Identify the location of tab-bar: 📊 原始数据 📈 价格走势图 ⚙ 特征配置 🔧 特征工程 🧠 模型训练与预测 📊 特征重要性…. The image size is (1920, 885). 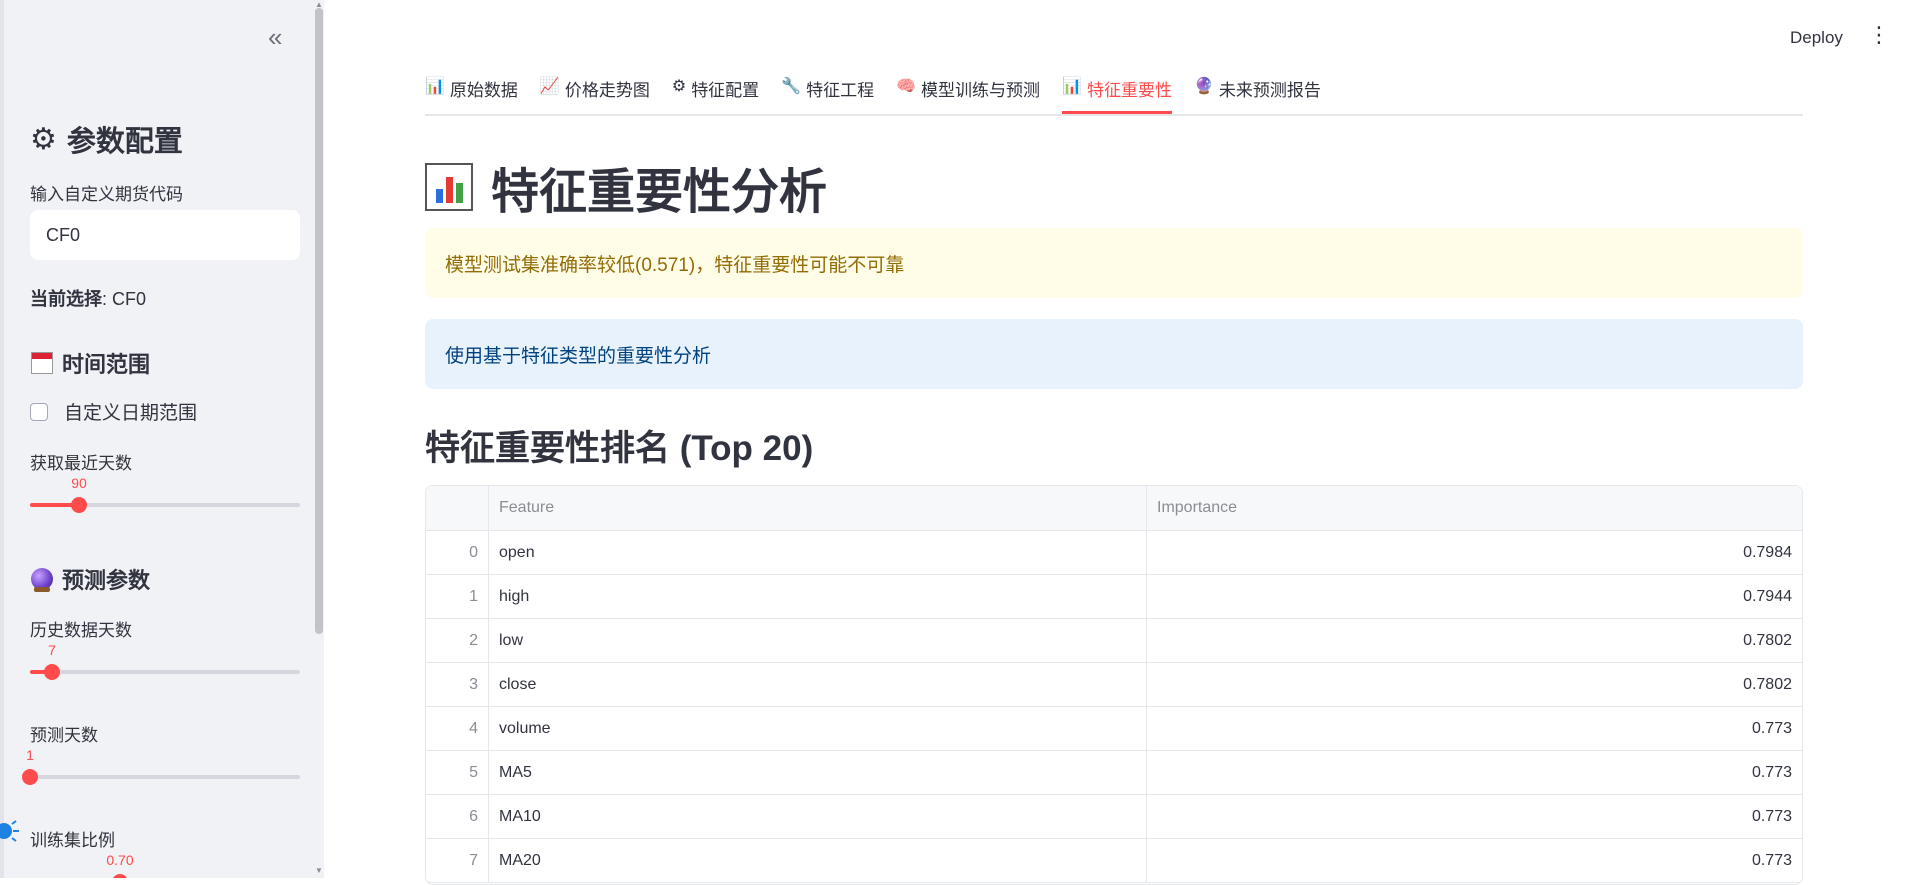
(1114, 94).